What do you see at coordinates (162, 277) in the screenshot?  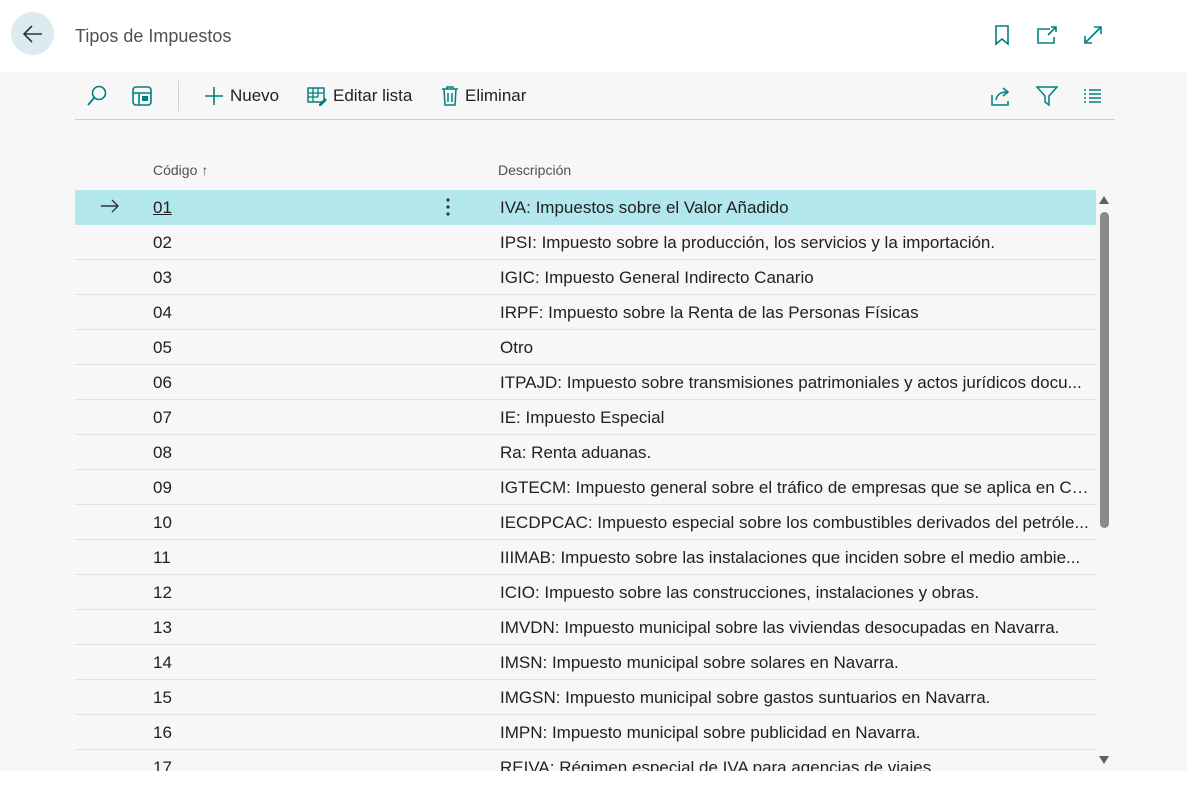 I see `row-code: 03` at bounding box center [162, 277].